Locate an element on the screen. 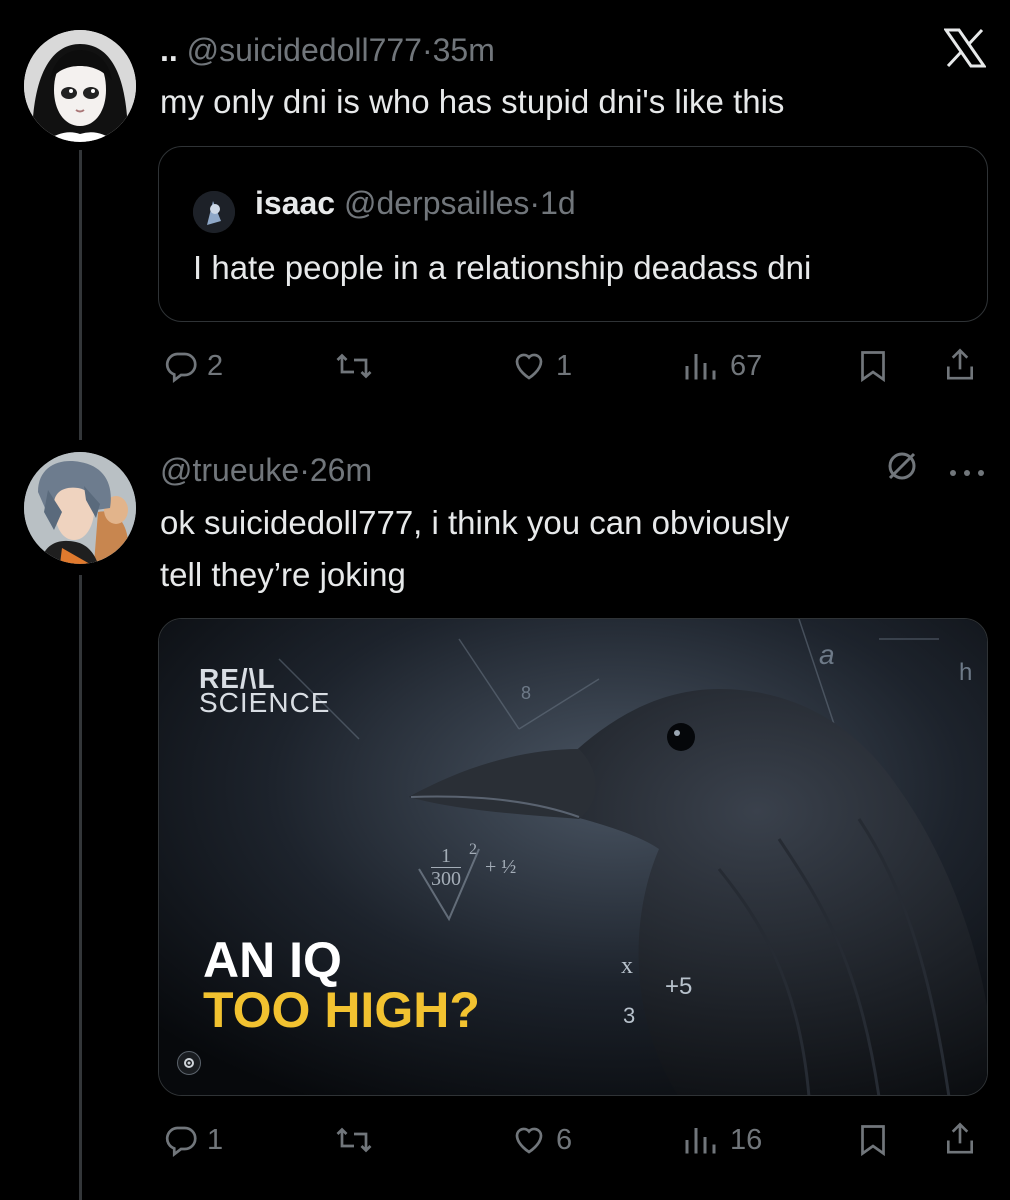  timestamp: 26m is located at coordinates (341, 470).